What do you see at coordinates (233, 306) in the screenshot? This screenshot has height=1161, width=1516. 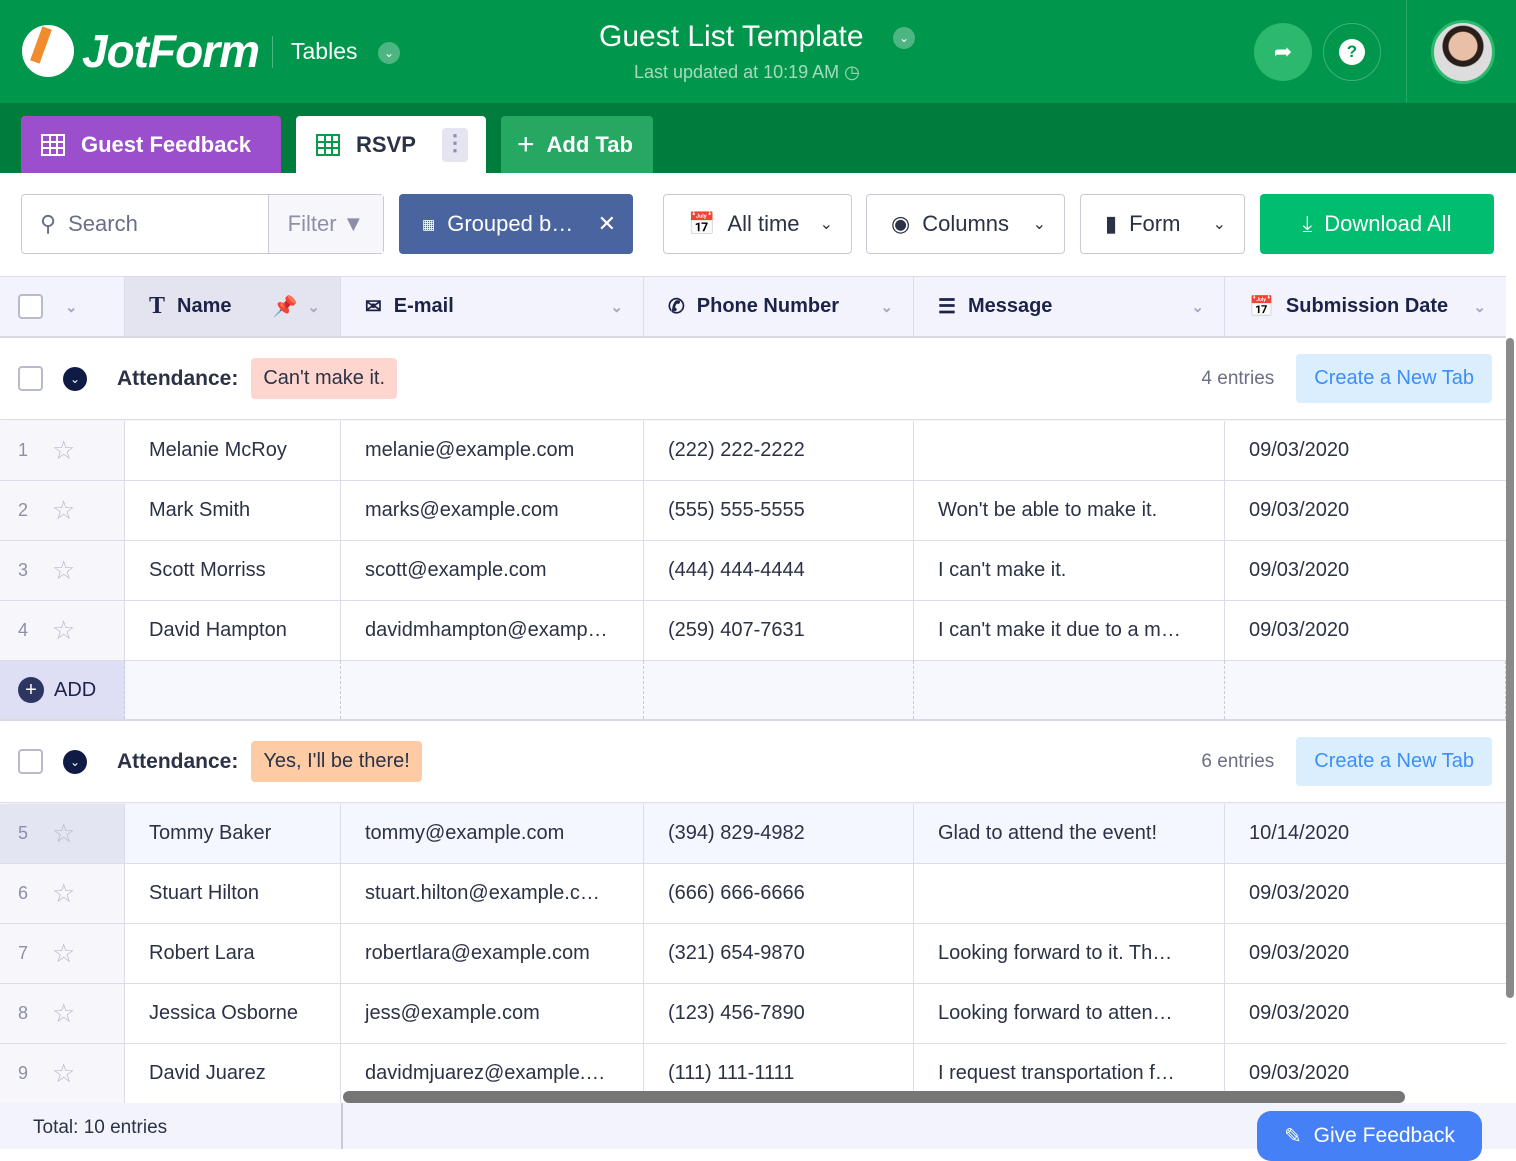 I see `column-header-name: T Name 📌 ⌄` at bounding box center [233, 306].